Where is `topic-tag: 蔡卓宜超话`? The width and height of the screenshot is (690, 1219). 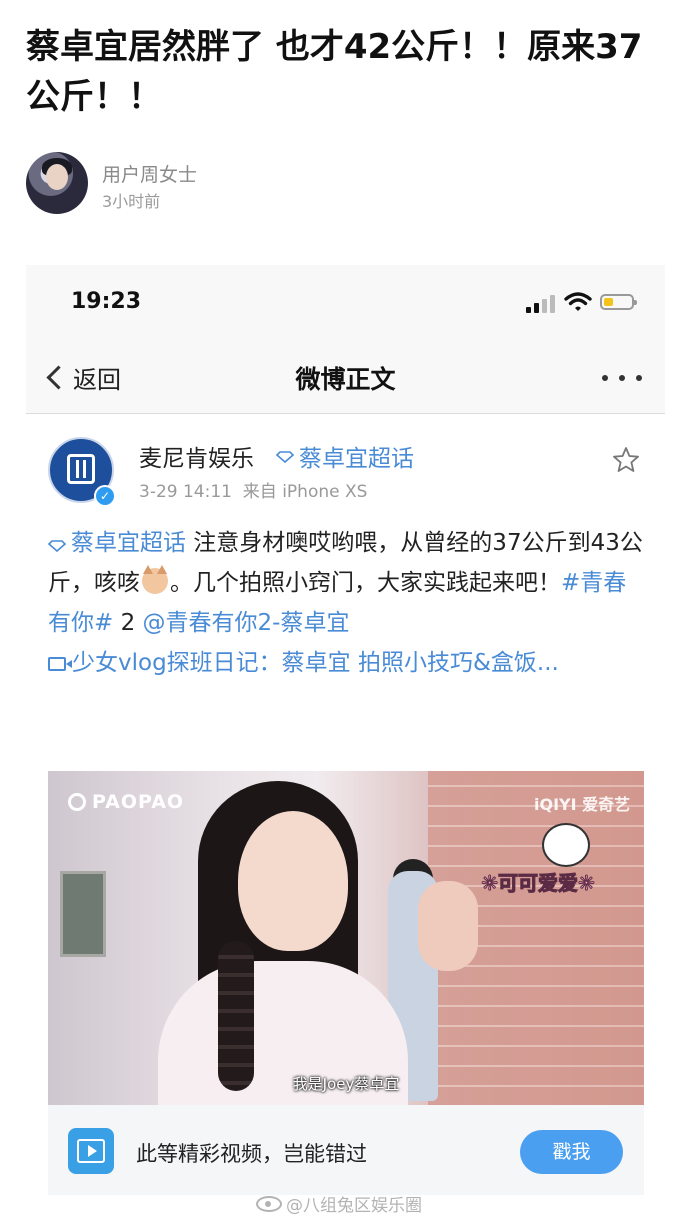
topic-tag: 蔡卓宜超话 is located at coordinates (345, 456).